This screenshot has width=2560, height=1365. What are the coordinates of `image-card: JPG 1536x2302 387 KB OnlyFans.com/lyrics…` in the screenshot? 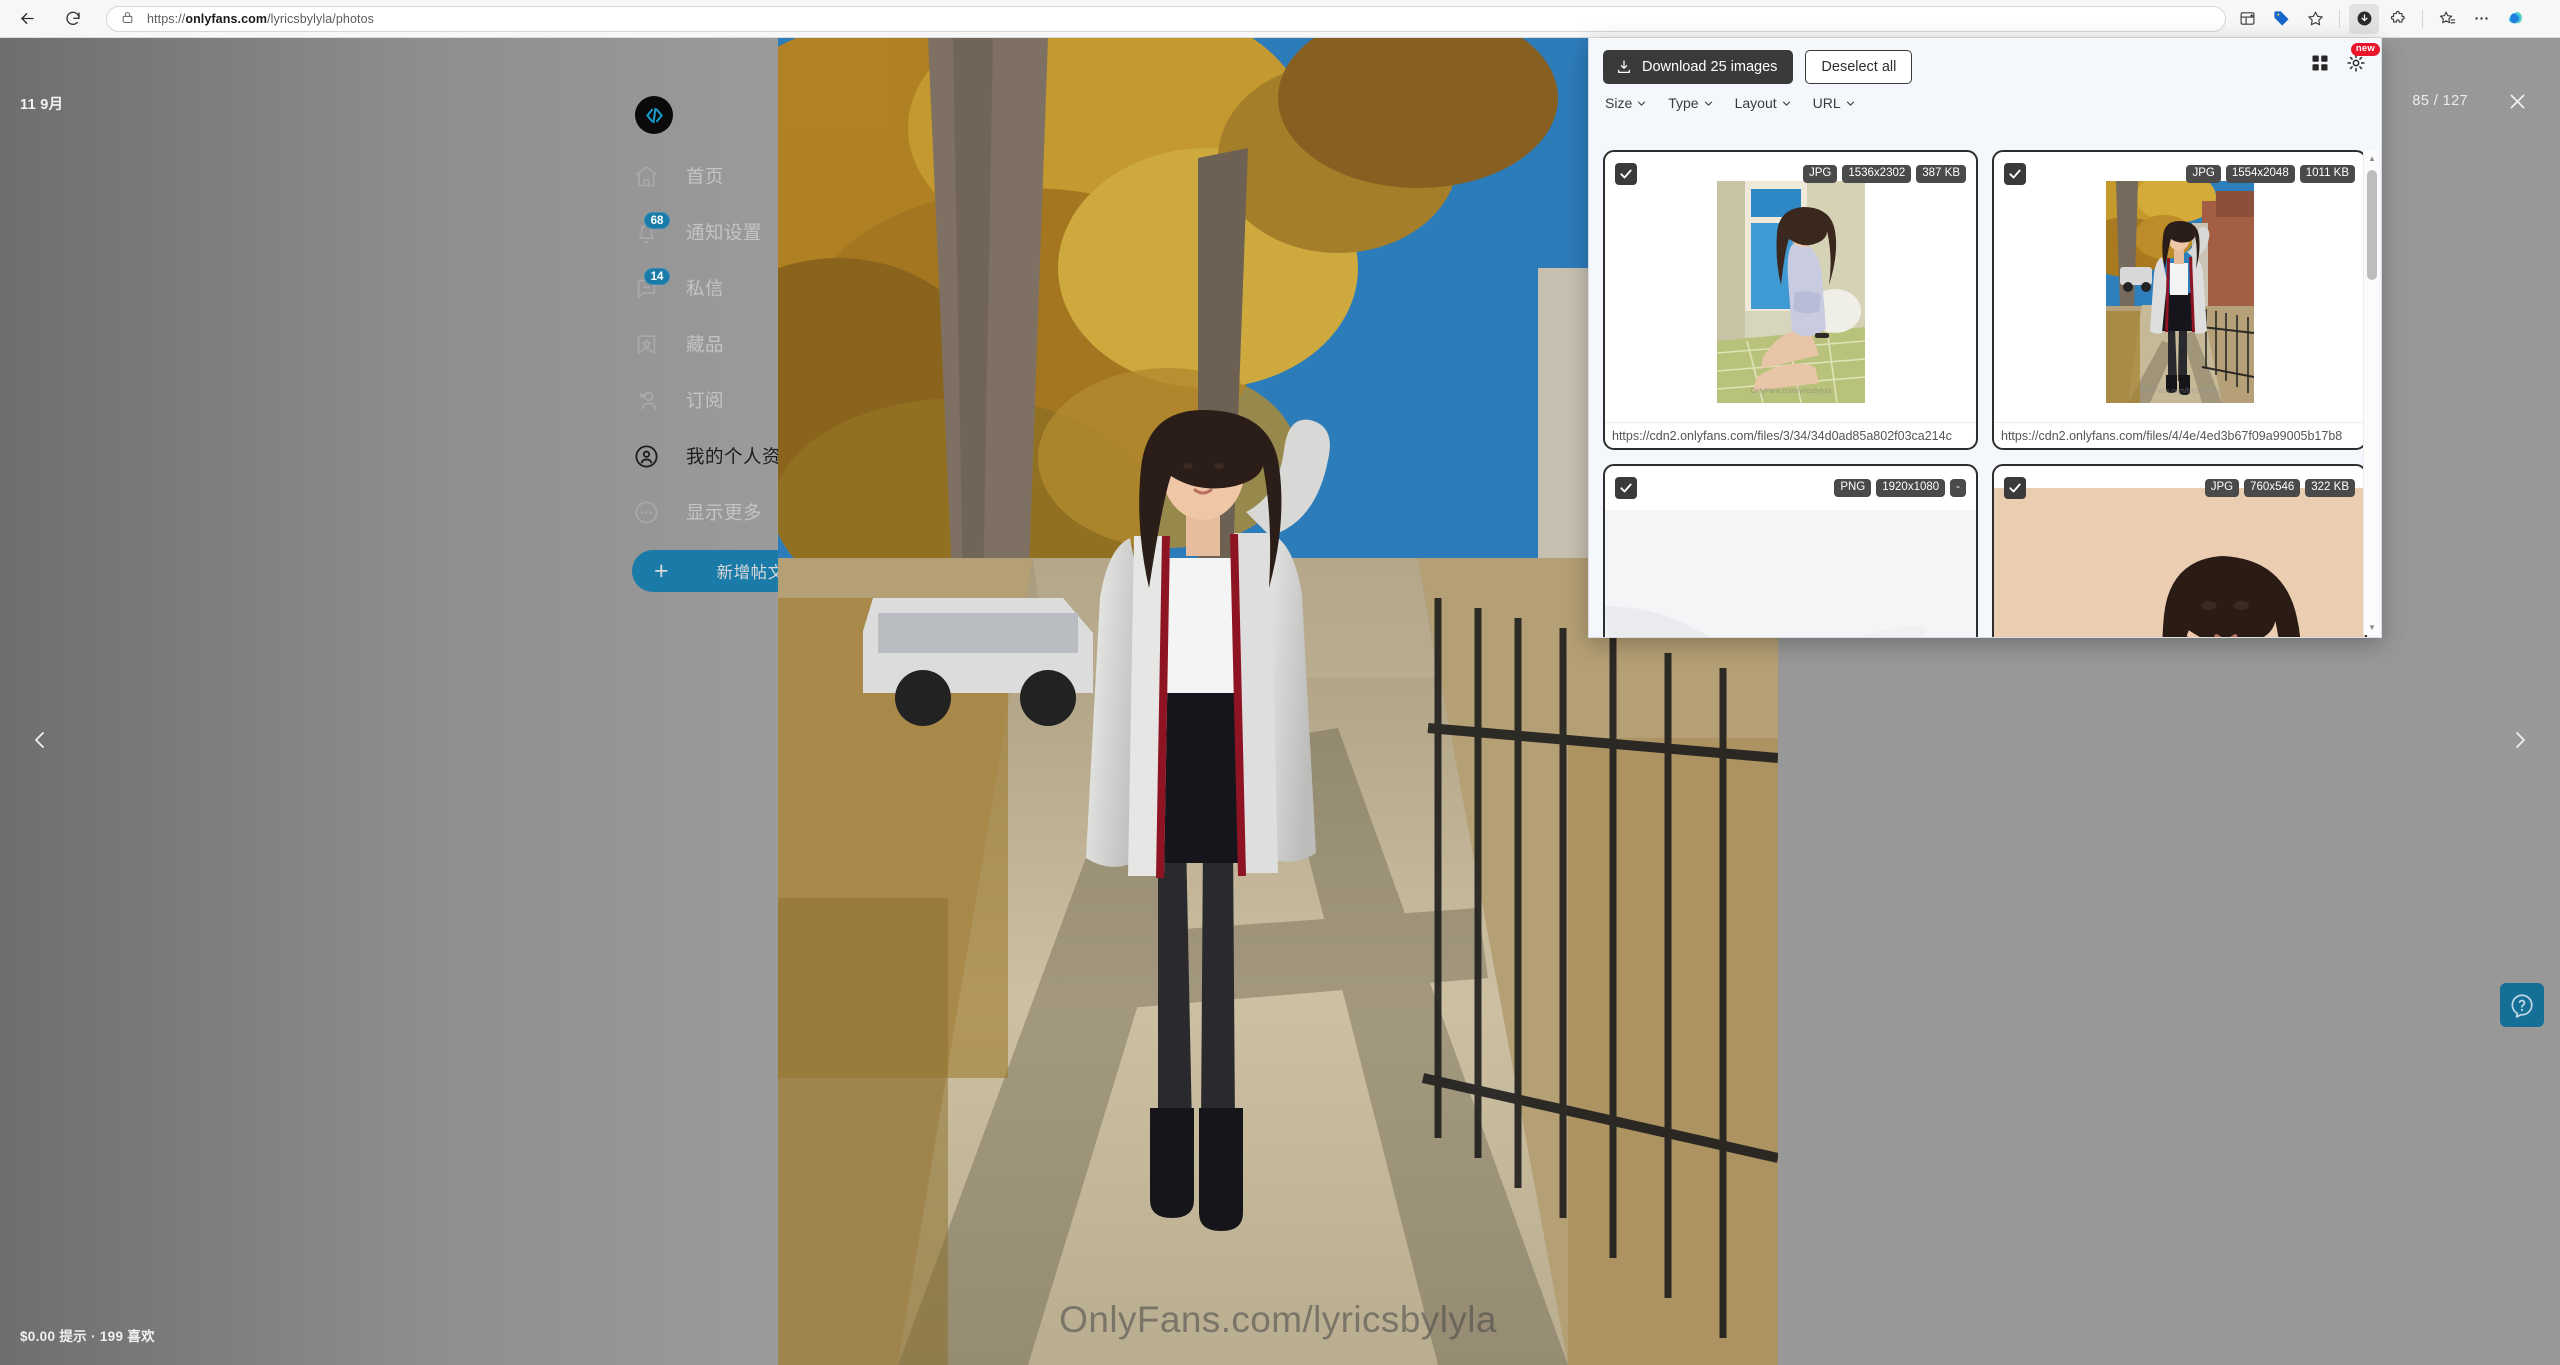 It's located at (1790, 300).